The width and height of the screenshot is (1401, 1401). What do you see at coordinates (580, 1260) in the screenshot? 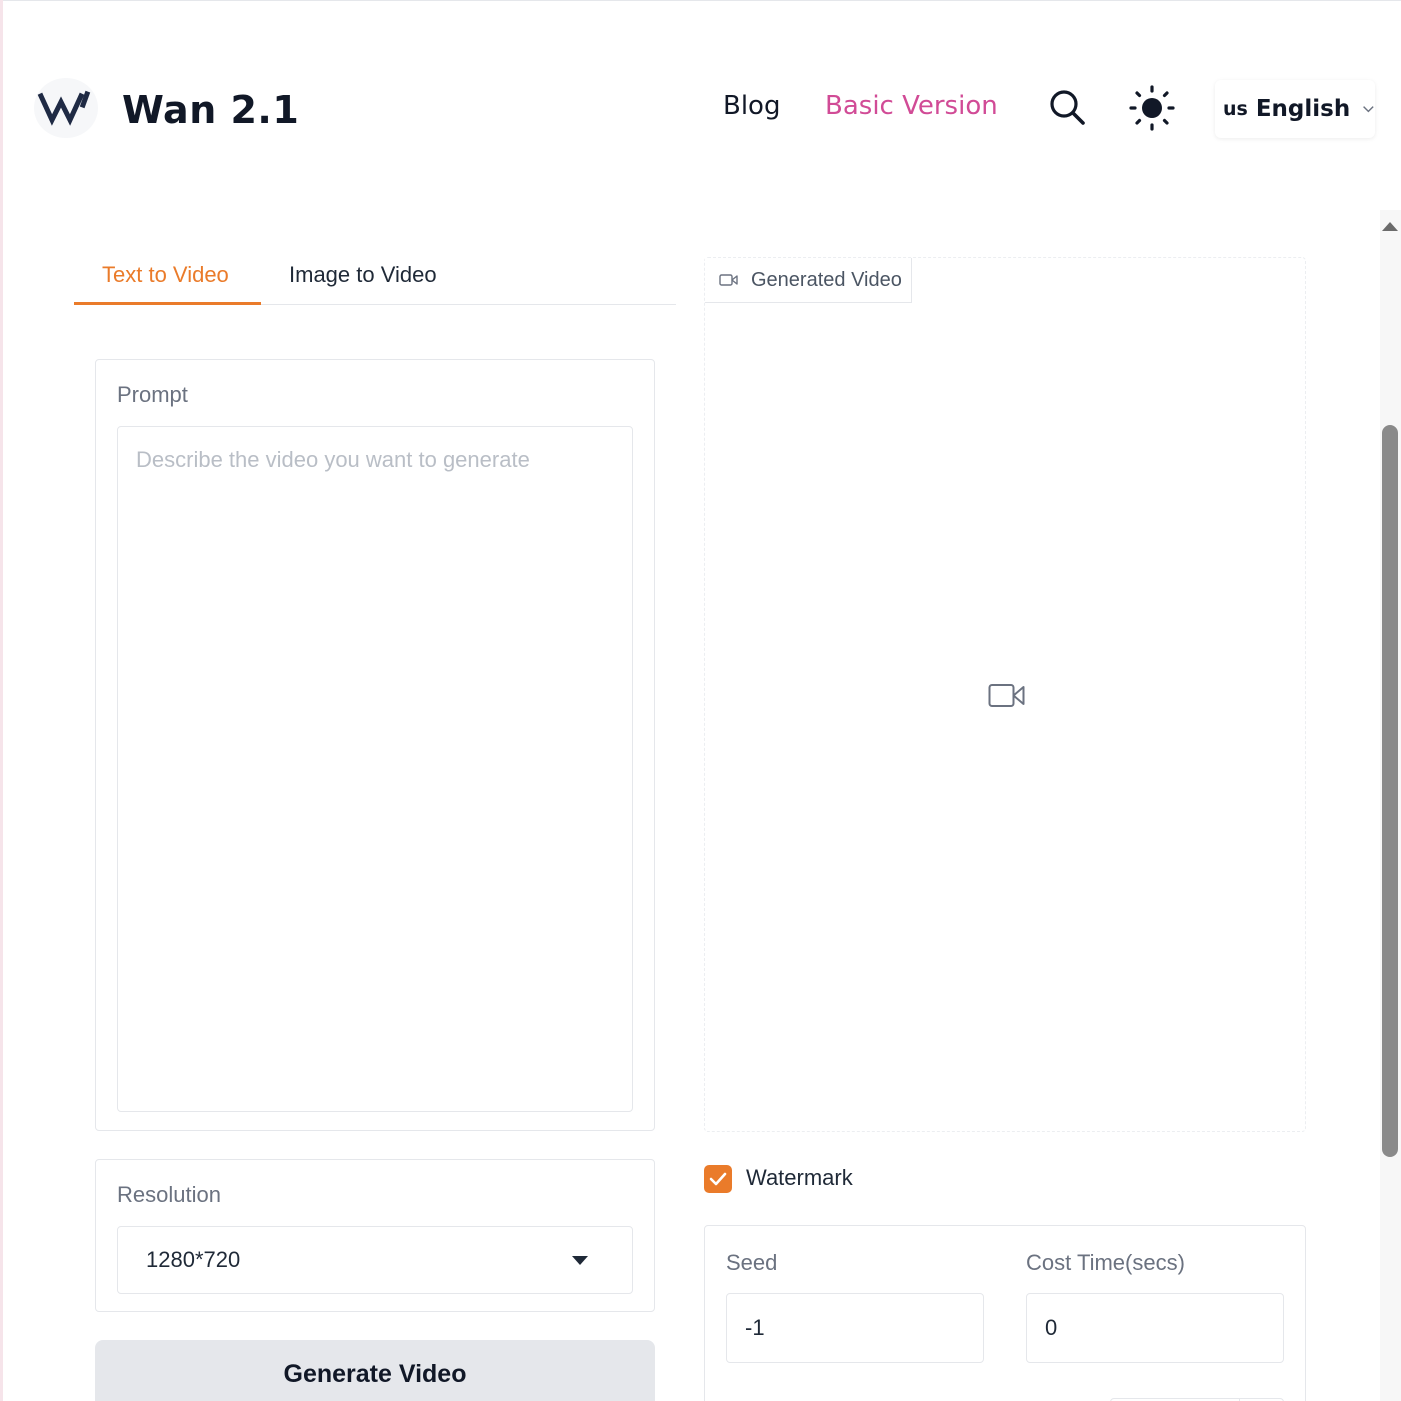
I see `caret-down-icon` at bounding box center [580, 1260].